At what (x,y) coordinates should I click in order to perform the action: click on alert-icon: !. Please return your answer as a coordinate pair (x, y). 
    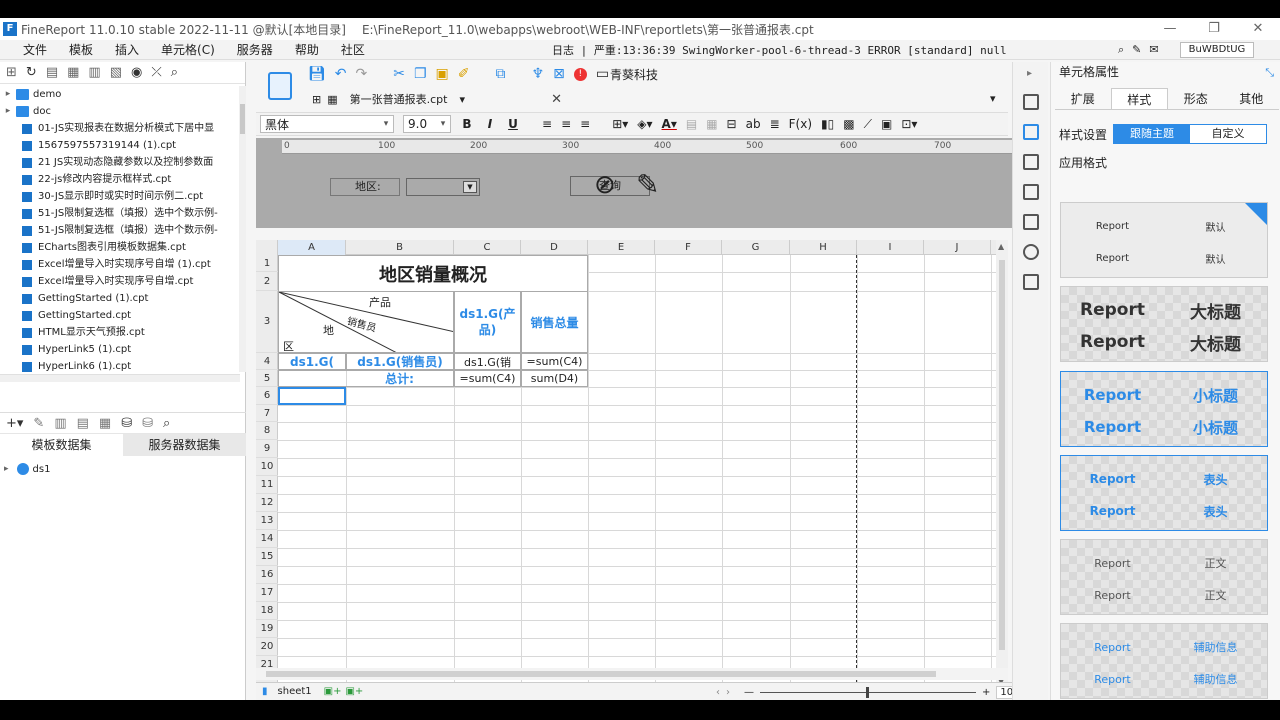
    Looking at the image, I should click on (580, 74).